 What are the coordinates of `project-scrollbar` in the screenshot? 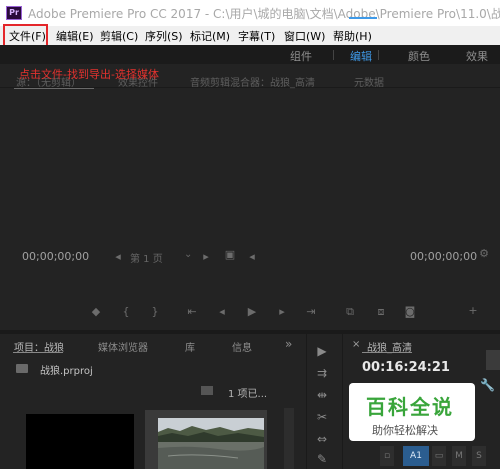 It's located at (289, 438).